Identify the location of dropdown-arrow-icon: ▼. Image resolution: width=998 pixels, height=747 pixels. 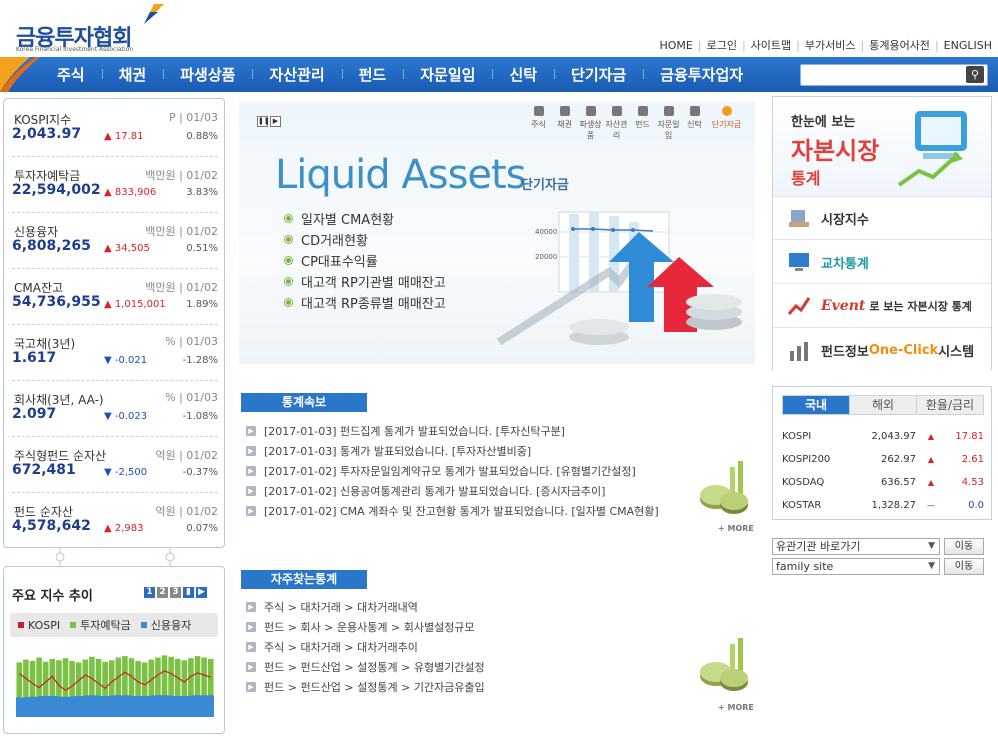
(931, 546).